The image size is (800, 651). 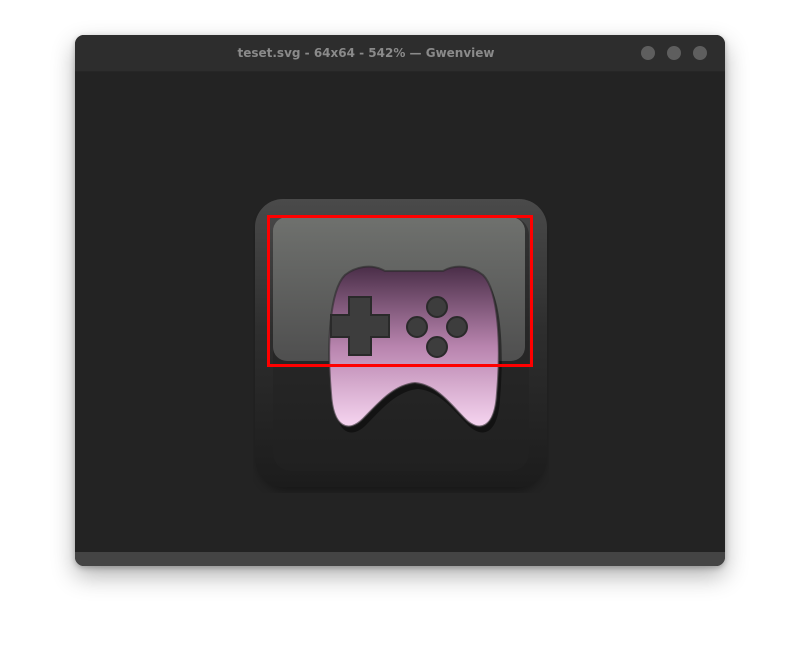 I want to click on close-button, so click(x=700, y=53).